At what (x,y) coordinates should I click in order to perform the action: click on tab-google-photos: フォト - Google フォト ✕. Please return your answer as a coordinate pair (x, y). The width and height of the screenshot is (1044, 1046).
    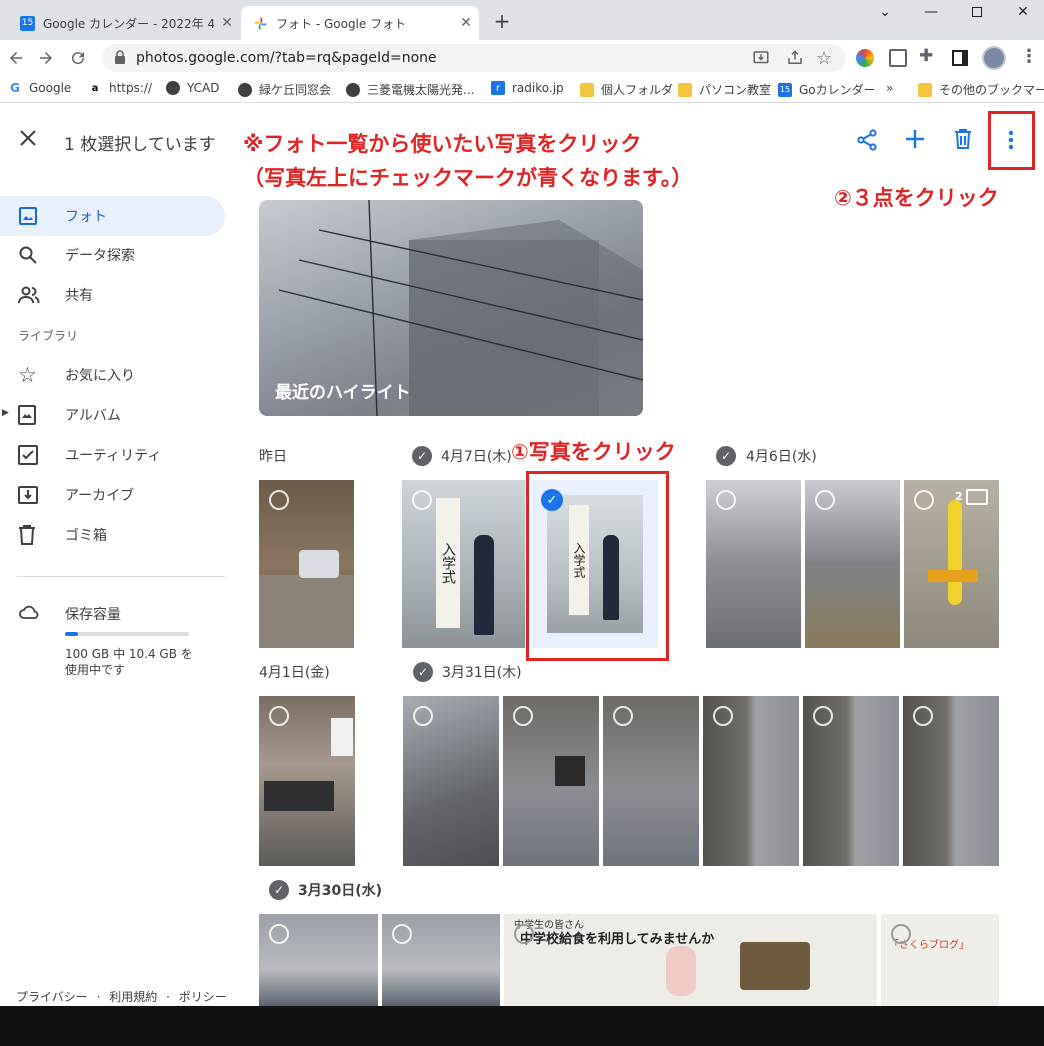
    Looking at the image, I should click on (360, 23).